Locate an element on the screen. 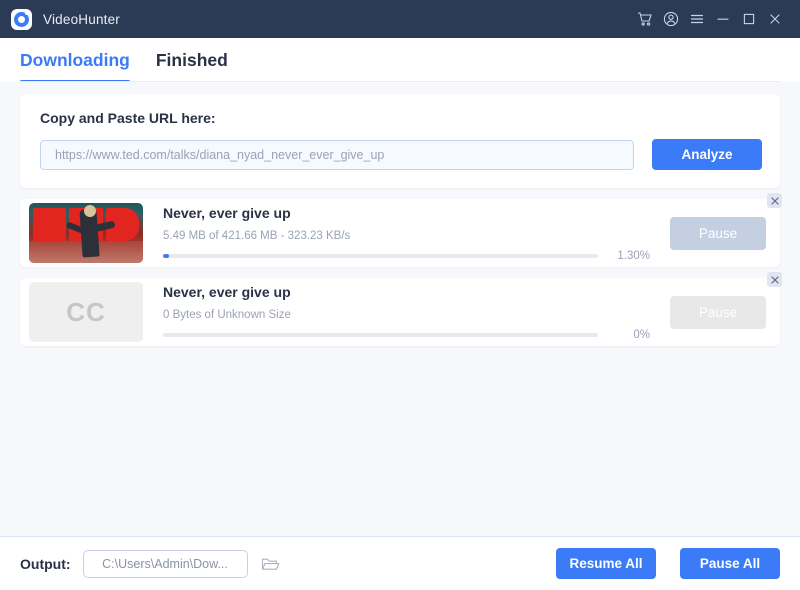 Image resolution: width=800 pixels, height=590 pixels. download-percent: 0% is located at coordinates (641, 334).